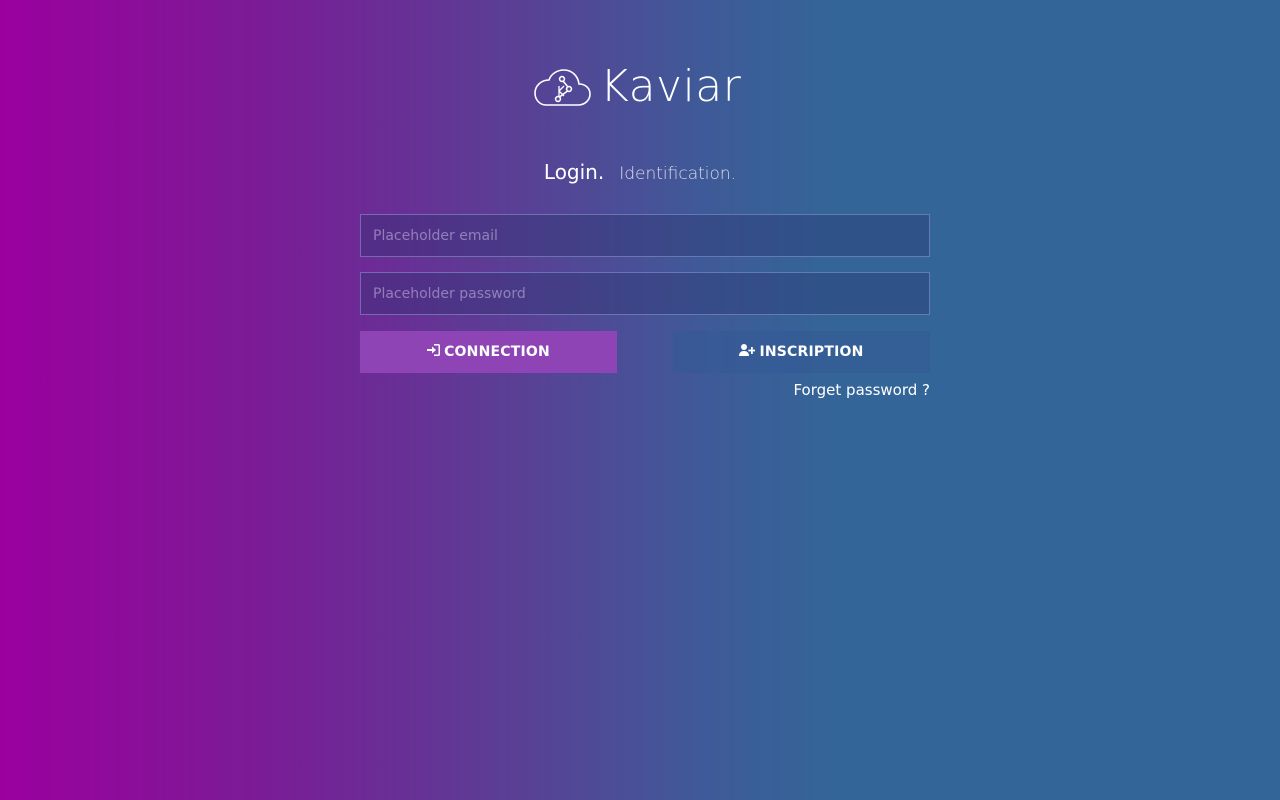 The height and width of the screenshot is (800, 1280). Describe the element at coordinates (671, 86) in the screenshot. I see `brand-name: Kaviar` at that location.